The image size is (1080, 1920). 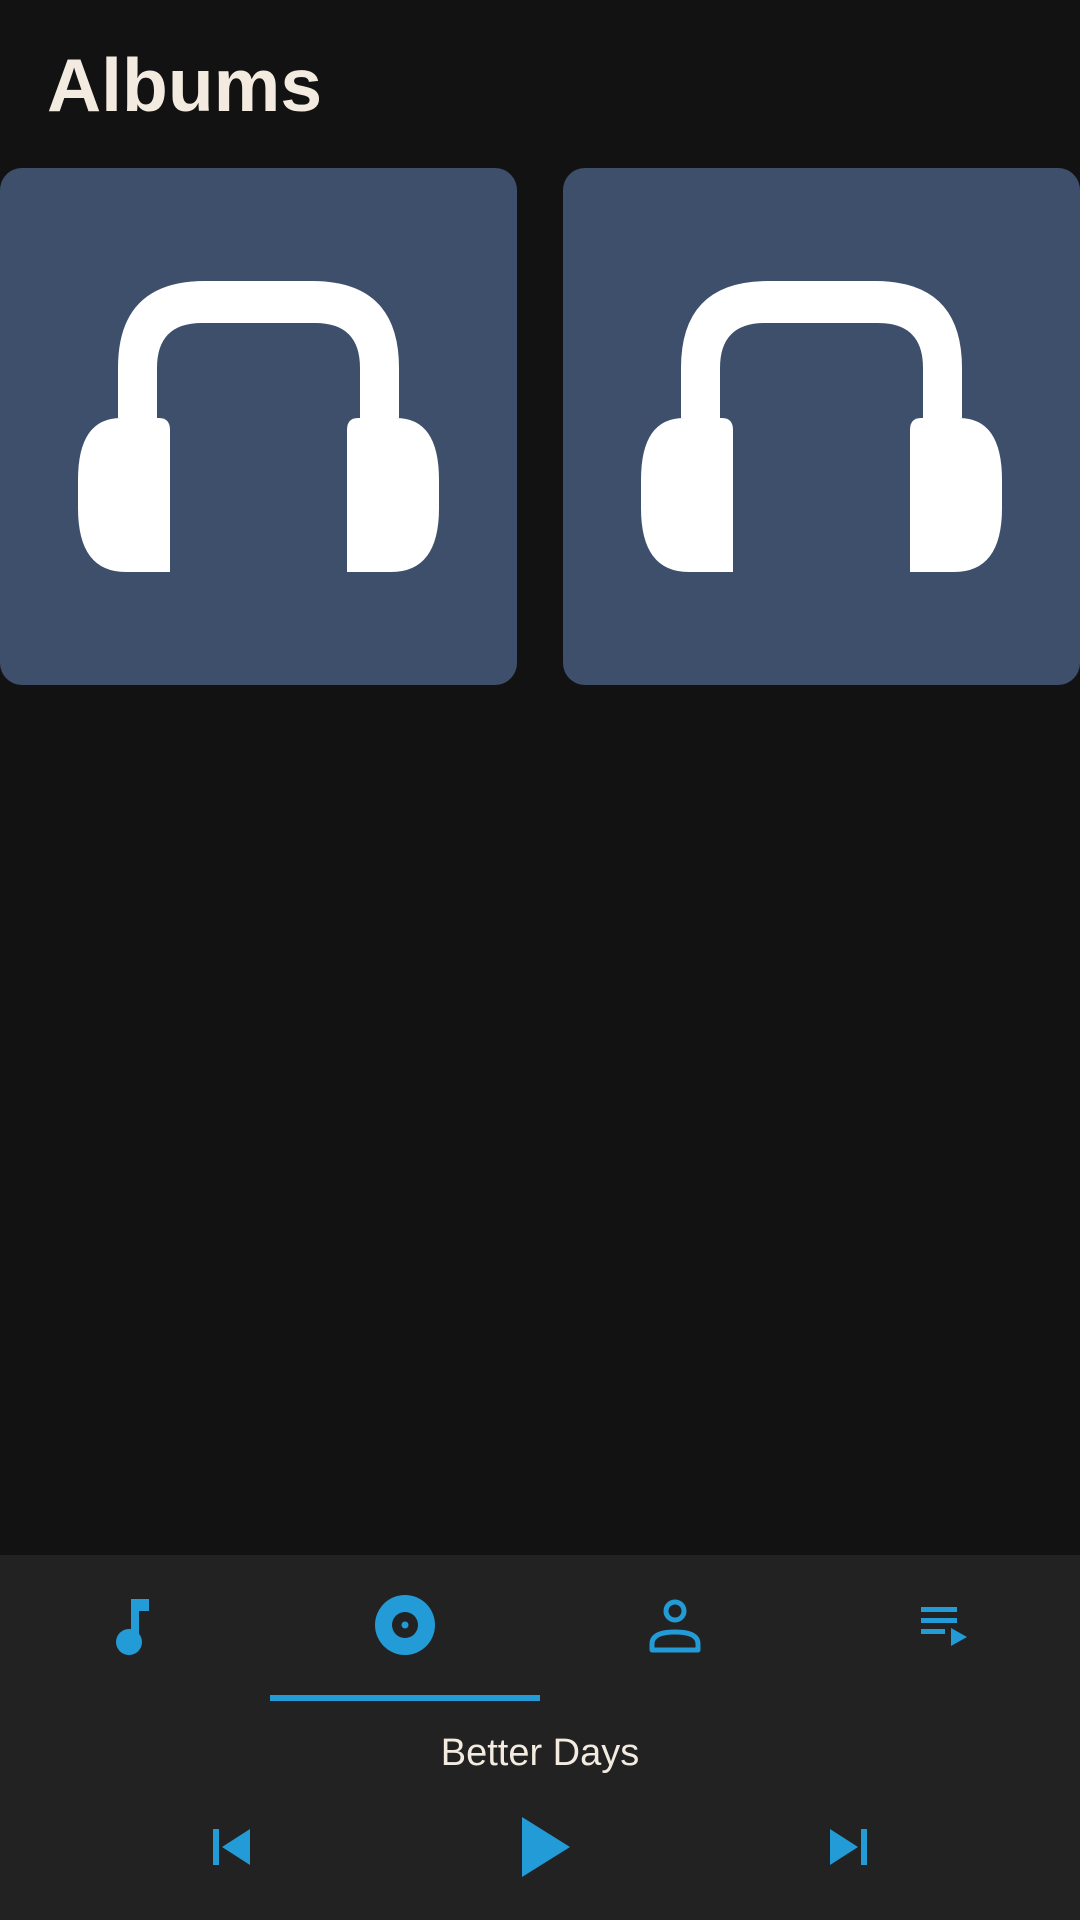 What do you see at coordinates (405, 1625) in the screenshot?
I see `album-disc-icon` at bounding box center [405, 1625].